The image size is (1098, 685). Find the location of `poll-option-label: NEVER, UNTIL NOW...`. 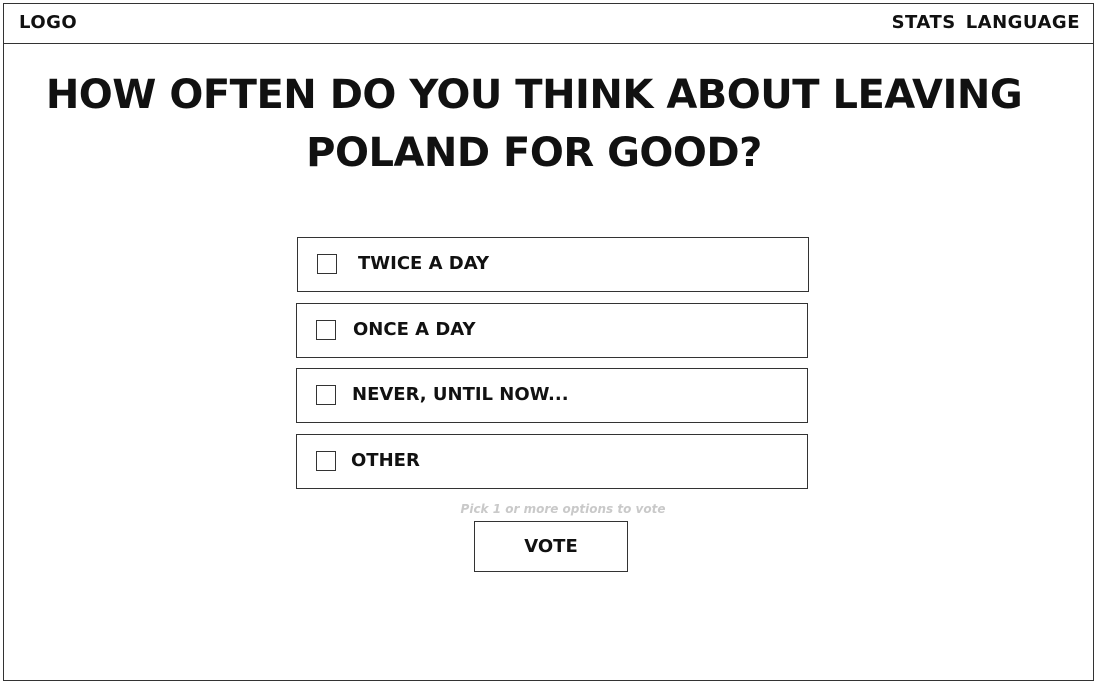

poll-option-label: NEVER, UNTIL NOW... is located at coordinates (460, 394).